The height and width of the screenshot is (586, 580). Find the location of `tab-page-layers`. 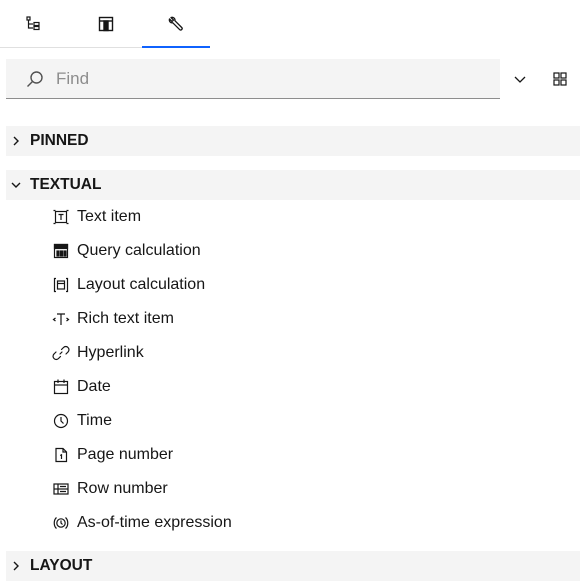

tab-page-layers is located at coordinates (106, 24).